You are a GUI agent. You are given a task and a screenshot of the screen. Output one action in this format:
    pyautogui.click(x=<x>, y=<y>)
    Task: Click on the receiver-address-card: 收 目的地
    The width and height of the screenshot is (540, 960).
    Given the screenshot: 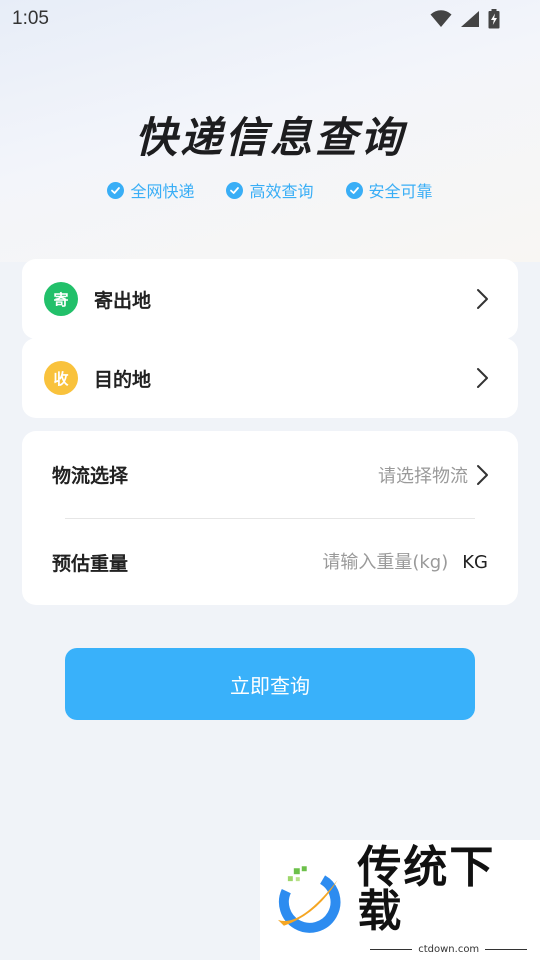 What is the action you would take?
    pyautogui.click(x=270, y=378)
    